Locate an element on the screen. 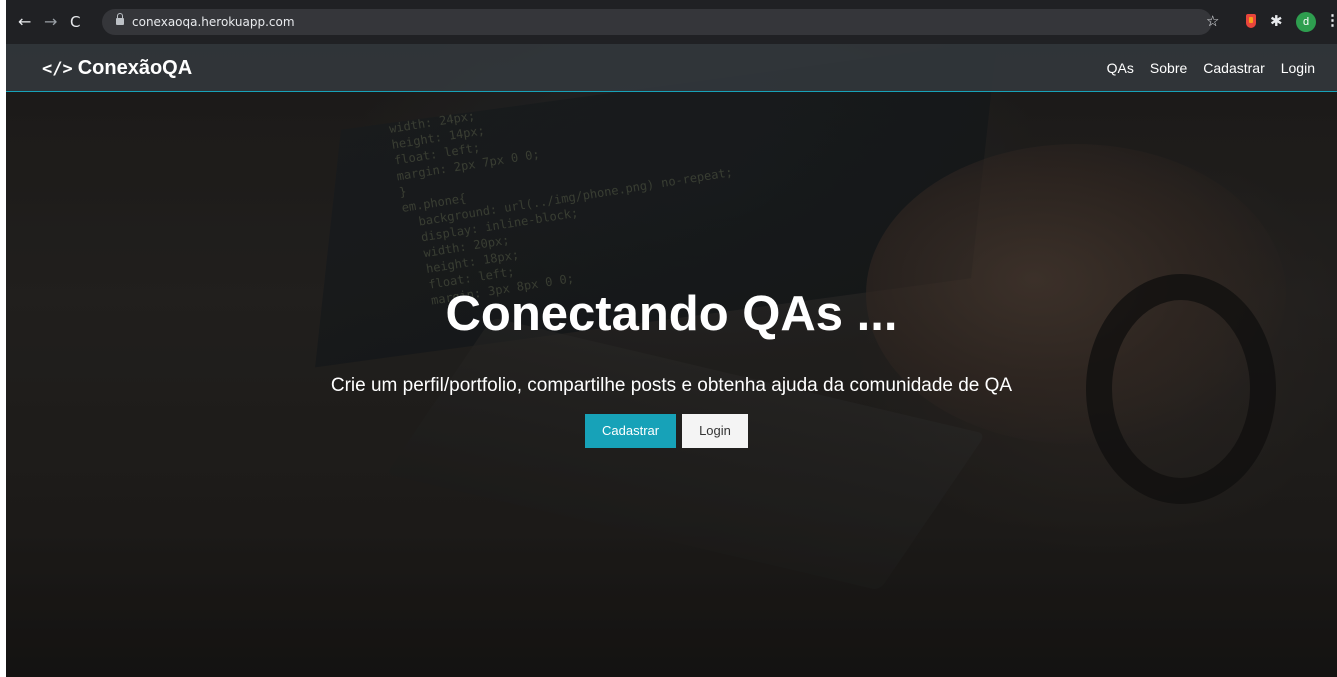 This screenshot has width=1337, height=677. lock-icon is located at coordinates (120, 19).